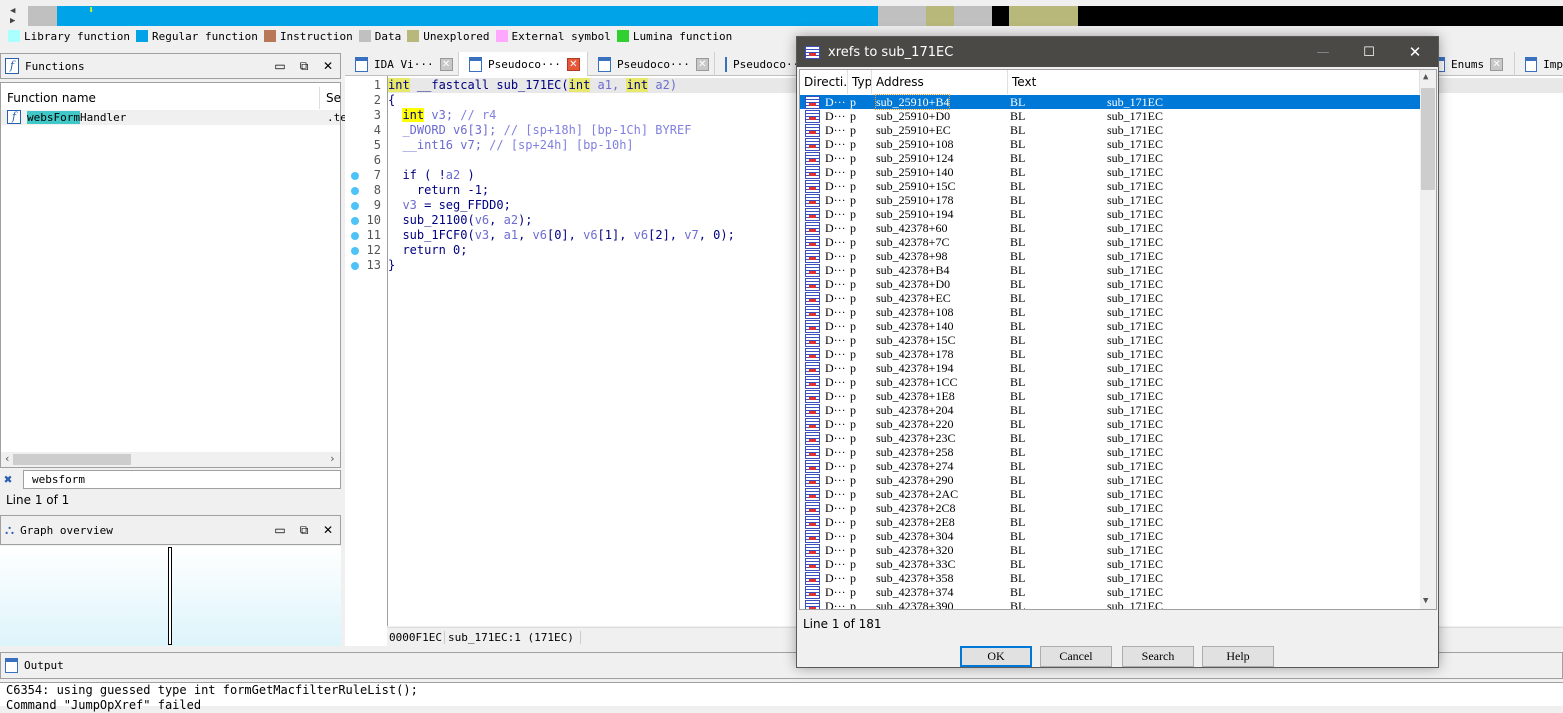 Image resolution: width=1563 pixels, height=713 pixels. What do you see at coordinates (510, 145) in the screenshot?
I see `code-line: __int16 v7; // [sp+24h] [bp-10h]` at bounding box center [510, 145].